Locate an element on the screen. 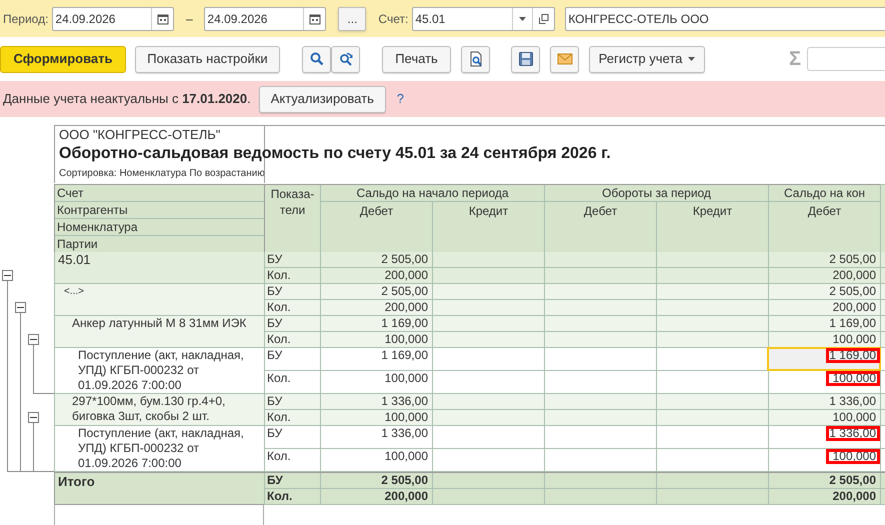 The width and height of the screenshot is (885, 525). outdated-data-message: Данные учета неактуальны с 17.01.2020. is located at coordinates (127, 99).